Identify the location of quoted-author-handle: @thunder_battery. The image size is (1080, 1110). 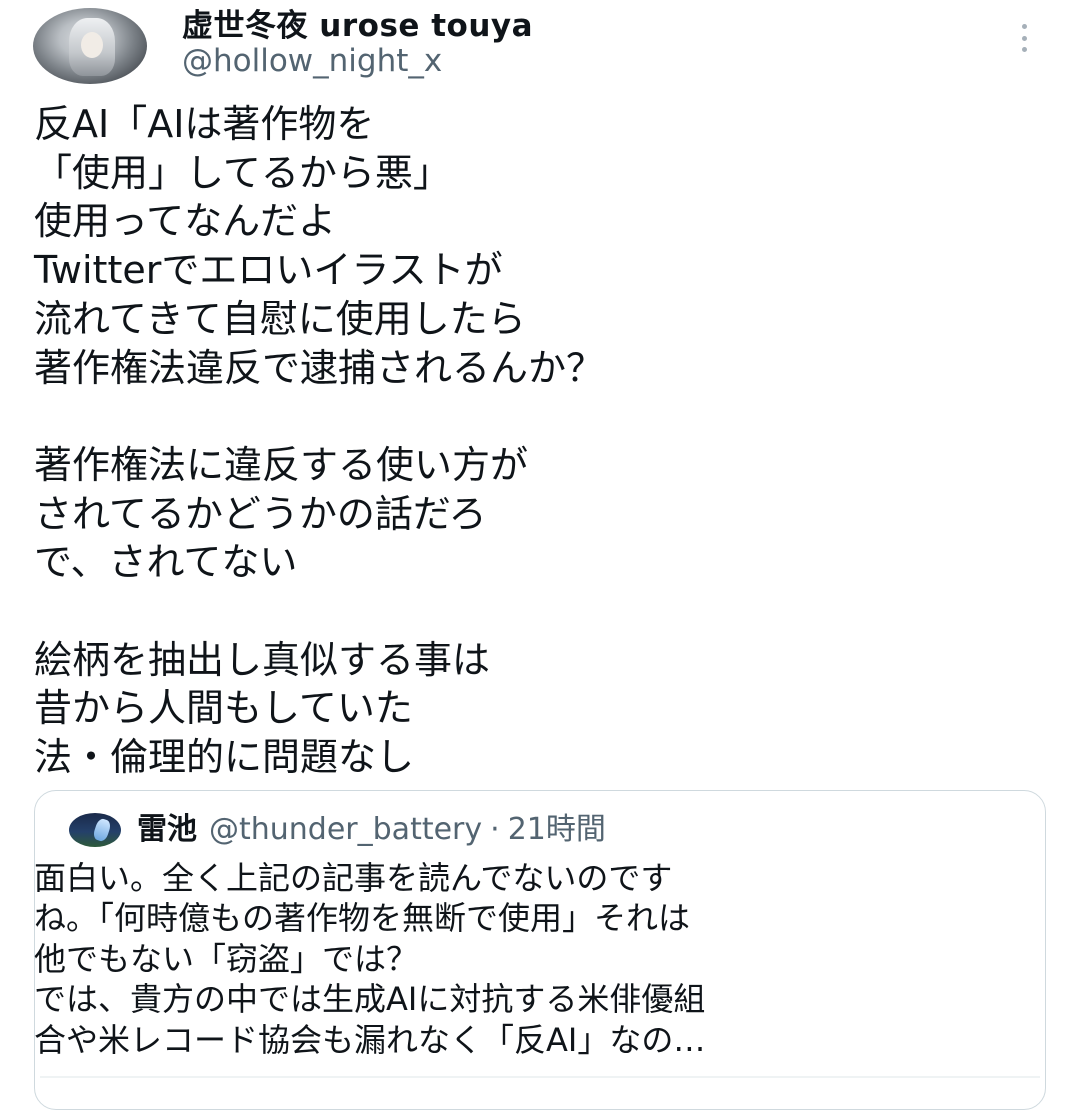
(346, 829).